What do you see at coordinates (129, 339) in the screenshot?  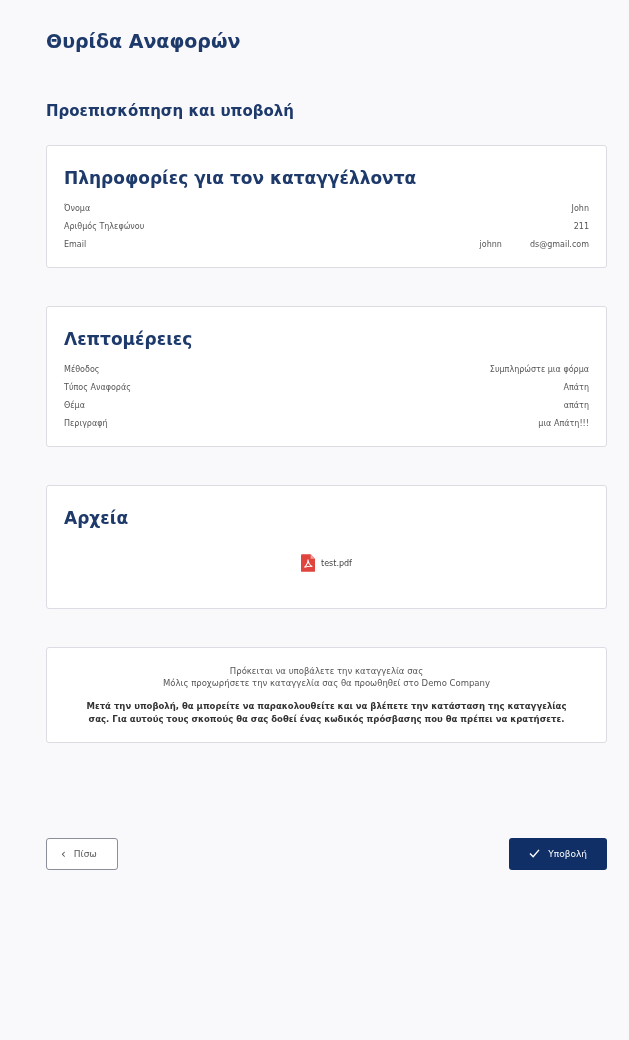 I see `card-title: Λεπτομέρειες` at bounding box center [129, 339].